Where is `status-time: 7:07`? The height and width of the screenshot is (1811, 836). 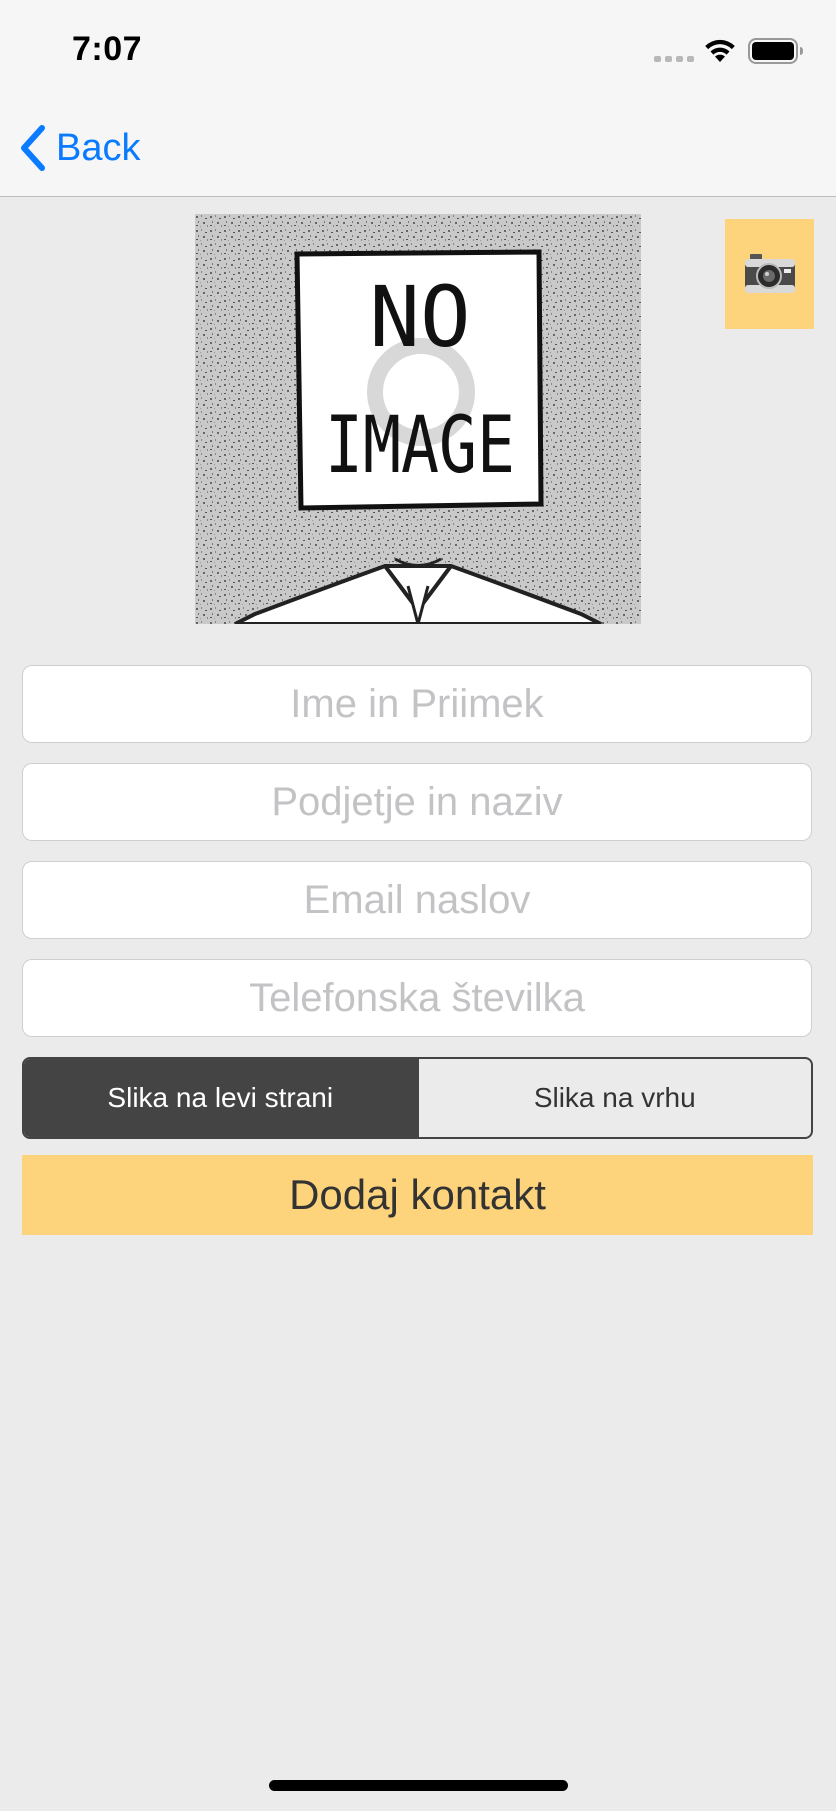 status-time: 7:07 is located at coordinates (107, 49).